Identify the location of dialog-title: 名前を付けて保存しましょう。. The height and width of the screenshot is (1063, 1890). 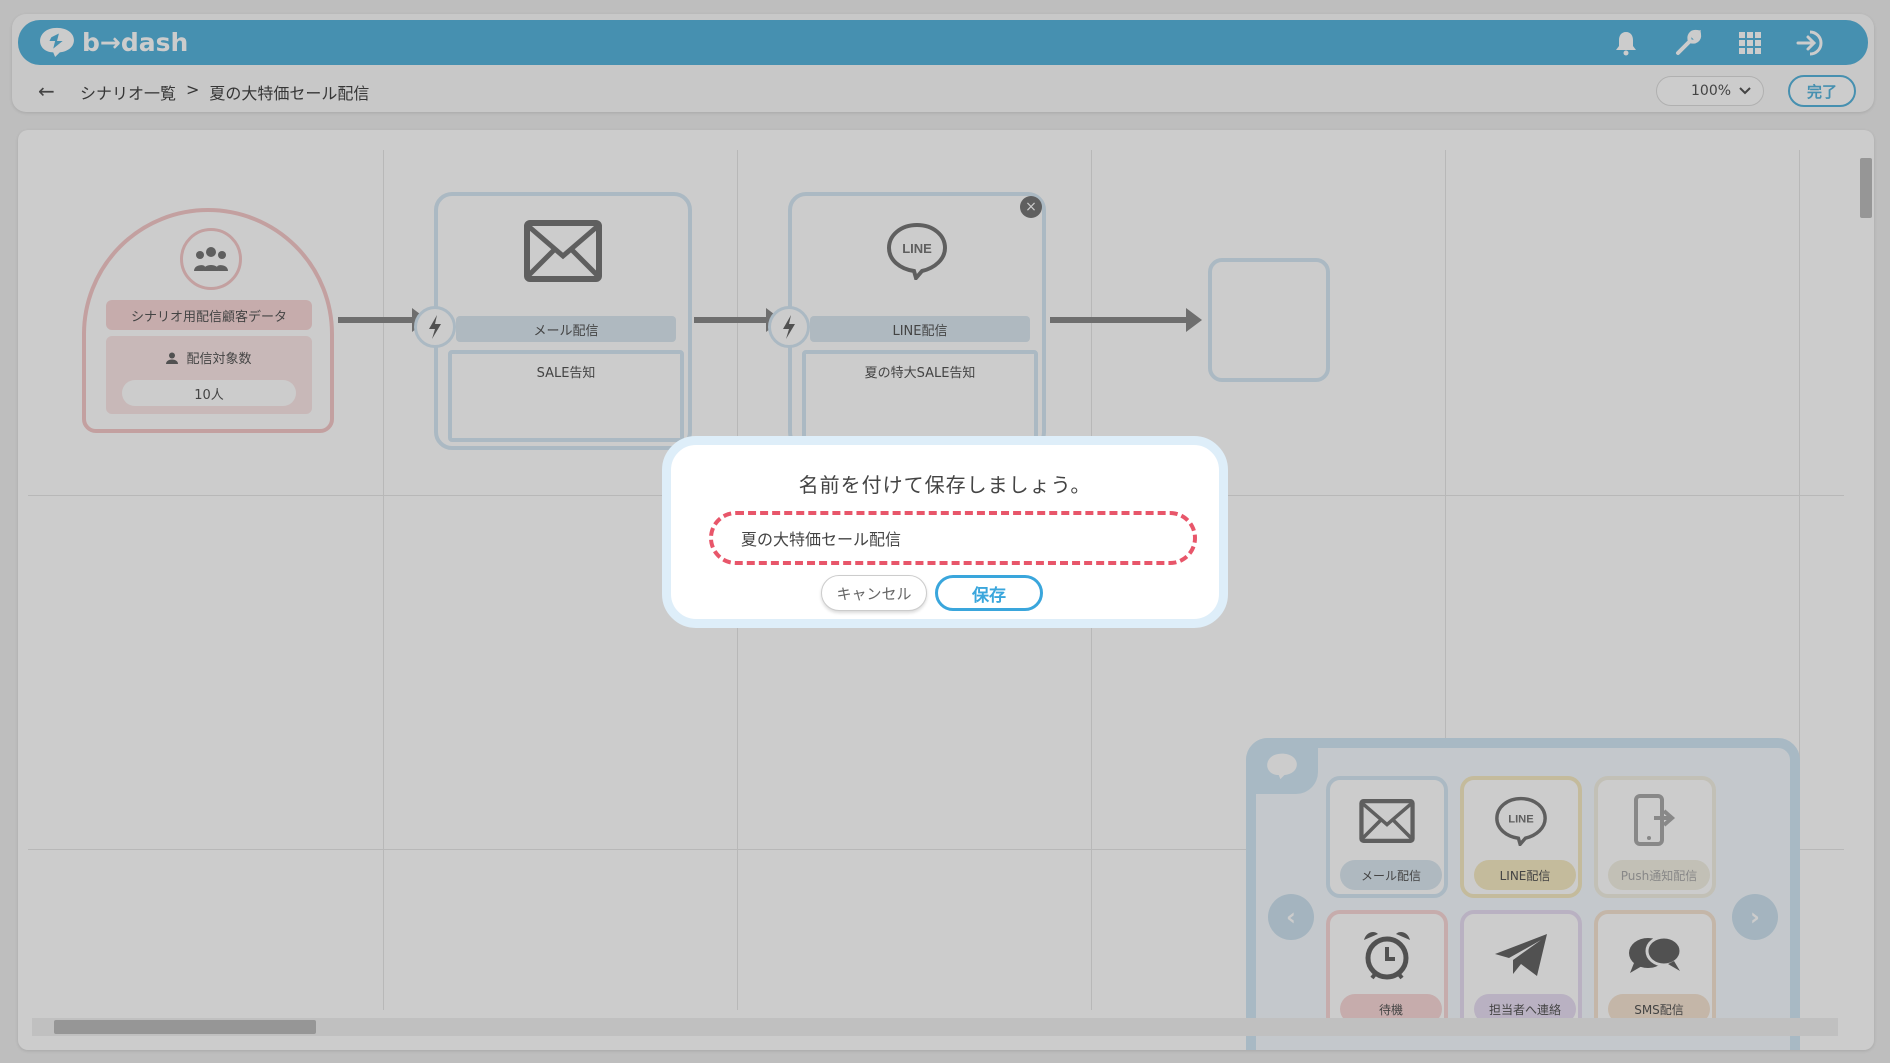
(945, 485).